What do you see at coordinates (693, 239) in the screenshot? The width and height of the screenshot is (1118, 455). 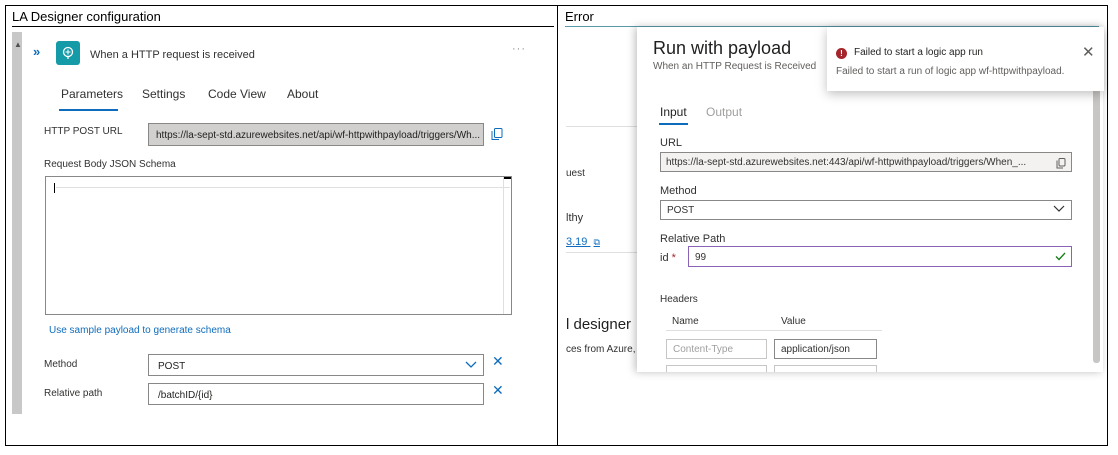 I see `relative-path-label: Relative Path` at bounding box center [693, 239].